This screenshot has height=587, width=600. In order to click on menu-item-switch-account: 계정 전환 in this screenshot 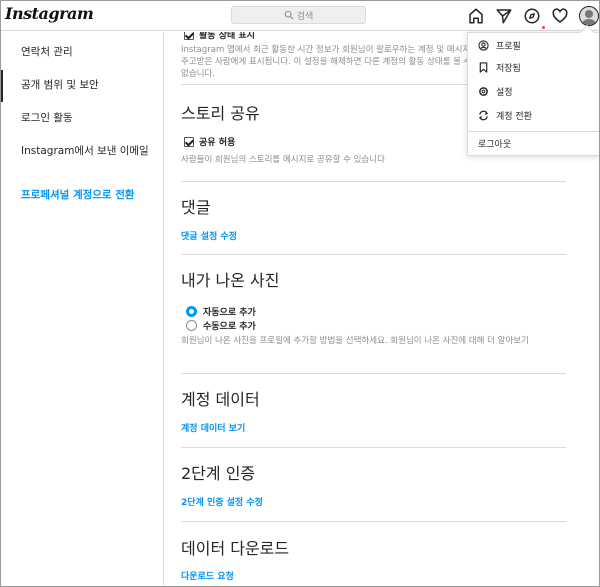, I will do `click(505, 115)`.